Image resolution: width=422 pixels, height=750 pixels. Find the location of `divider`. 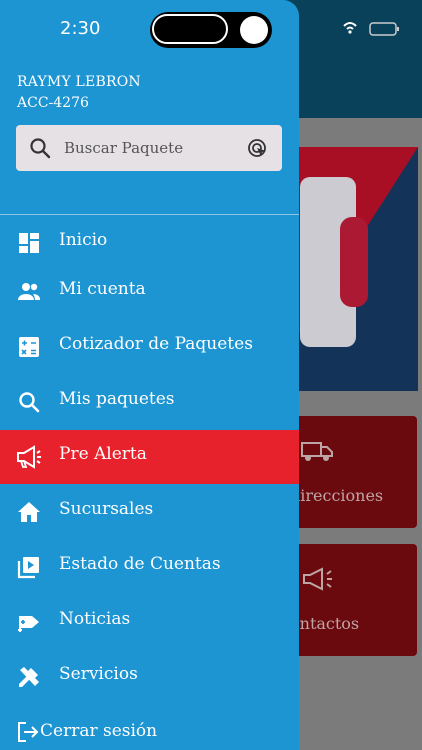

divider is located at coordinates (149, 214).